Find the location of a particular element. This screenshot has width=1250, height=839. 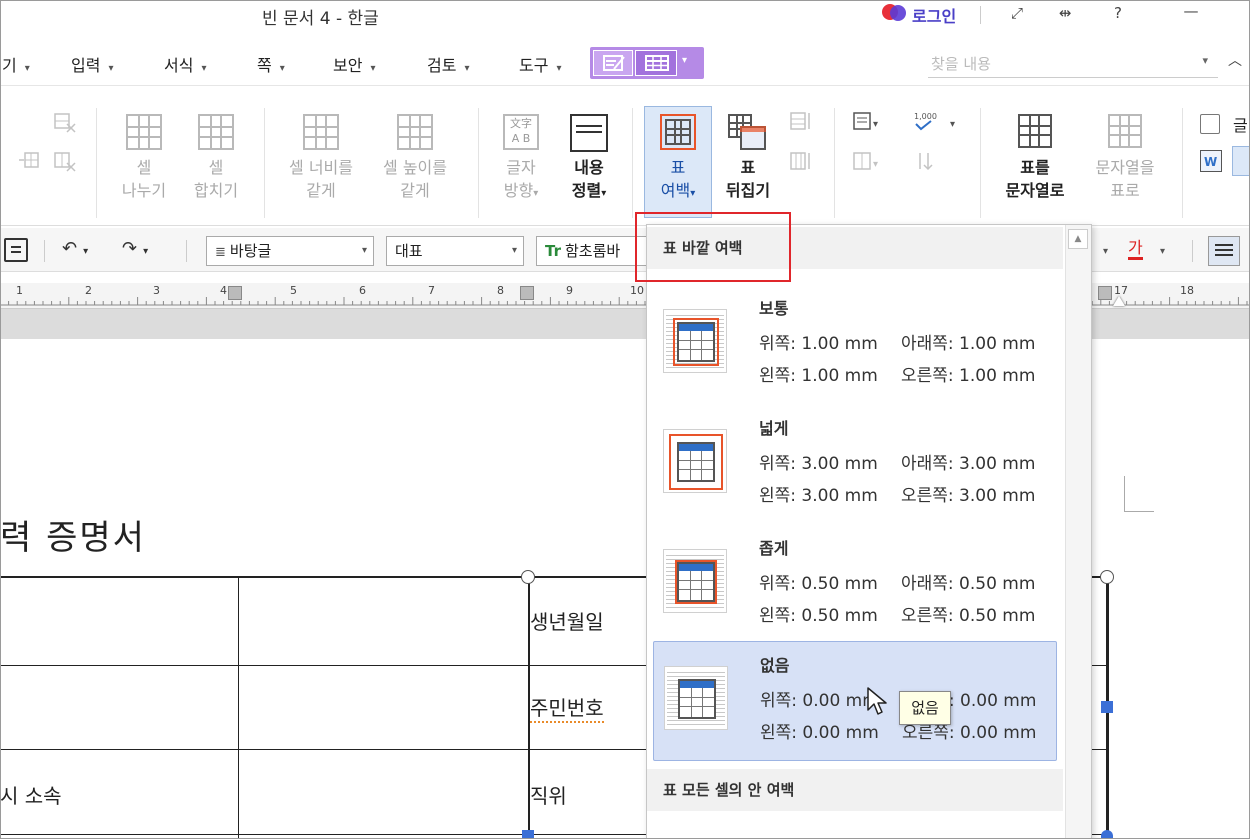

font-name-value: 함초롬바 is located at coordinates (592, 251).